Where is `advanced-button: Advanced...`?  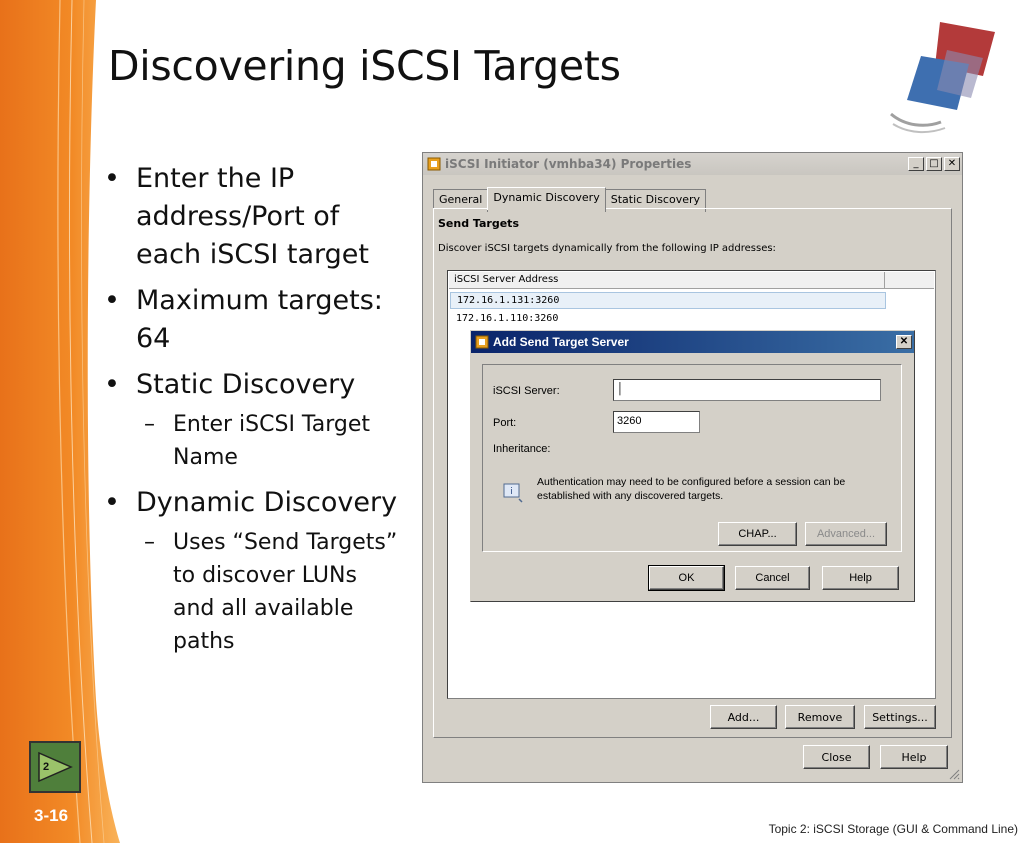 advanced-button: Advanced... is located at coordinates (846, 534).